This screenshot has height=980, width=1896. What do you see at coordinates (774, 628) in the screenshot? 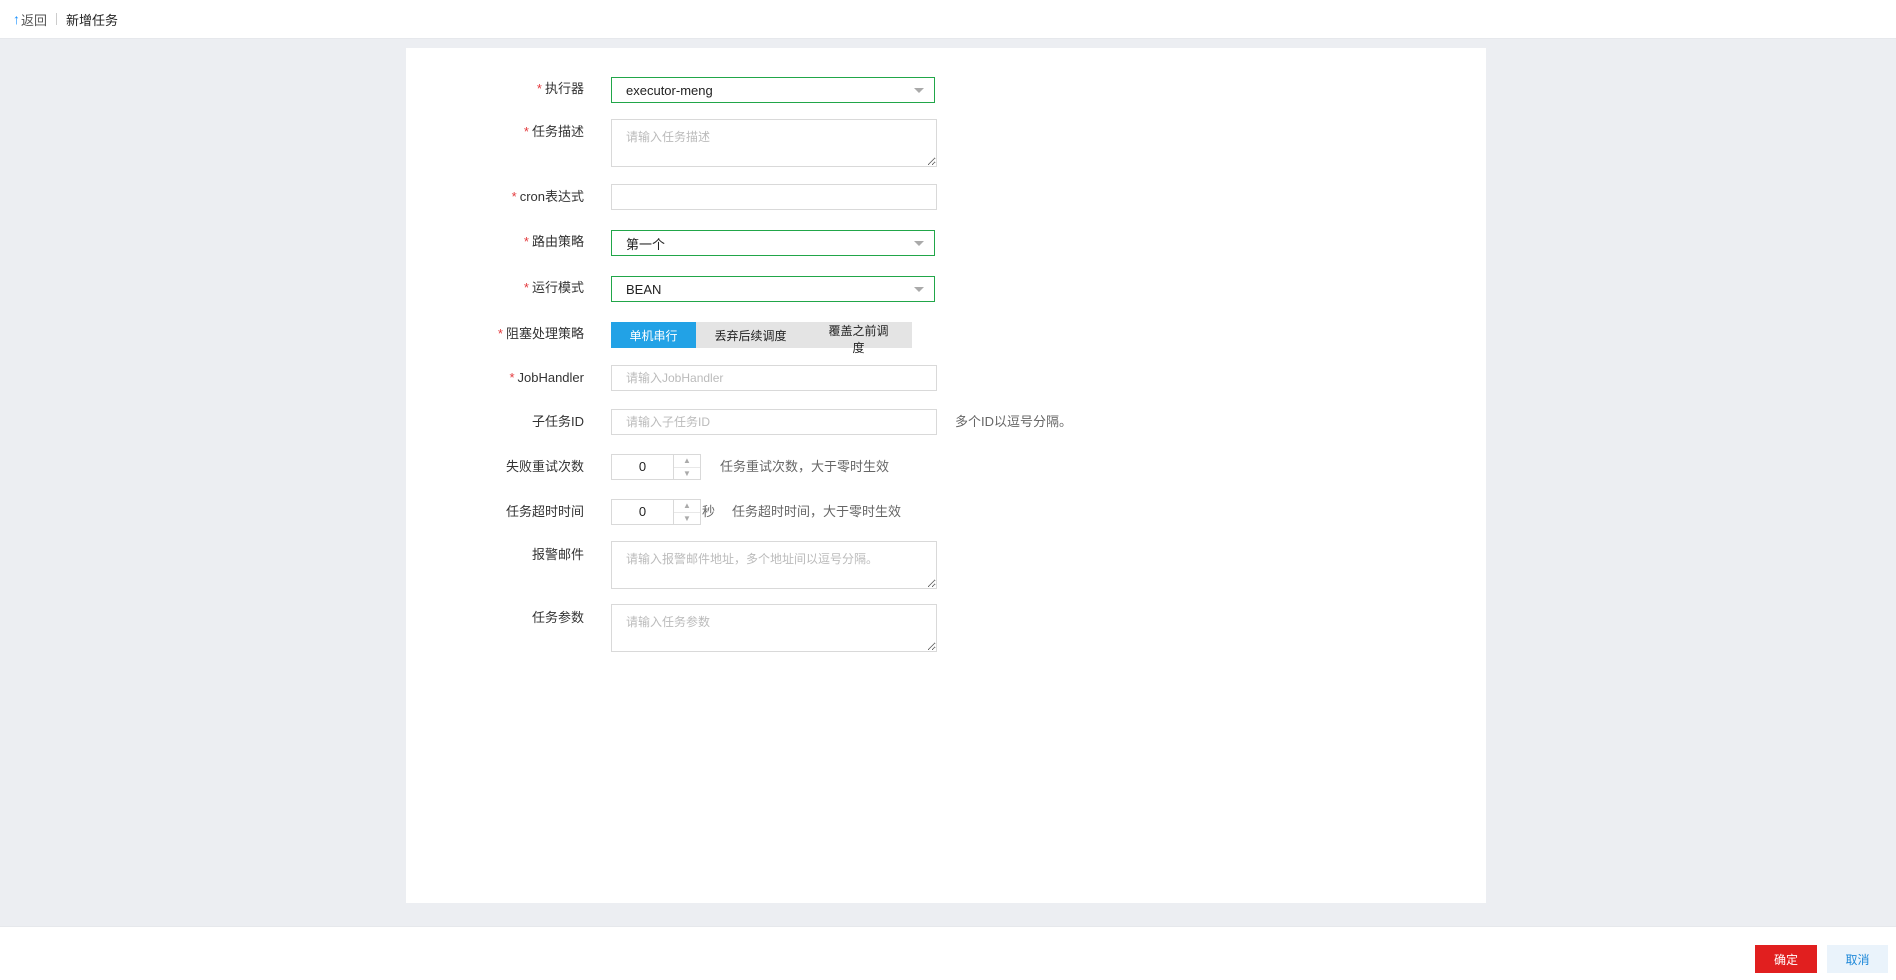
I see `params-textarea` at bounding box center [774, 628].